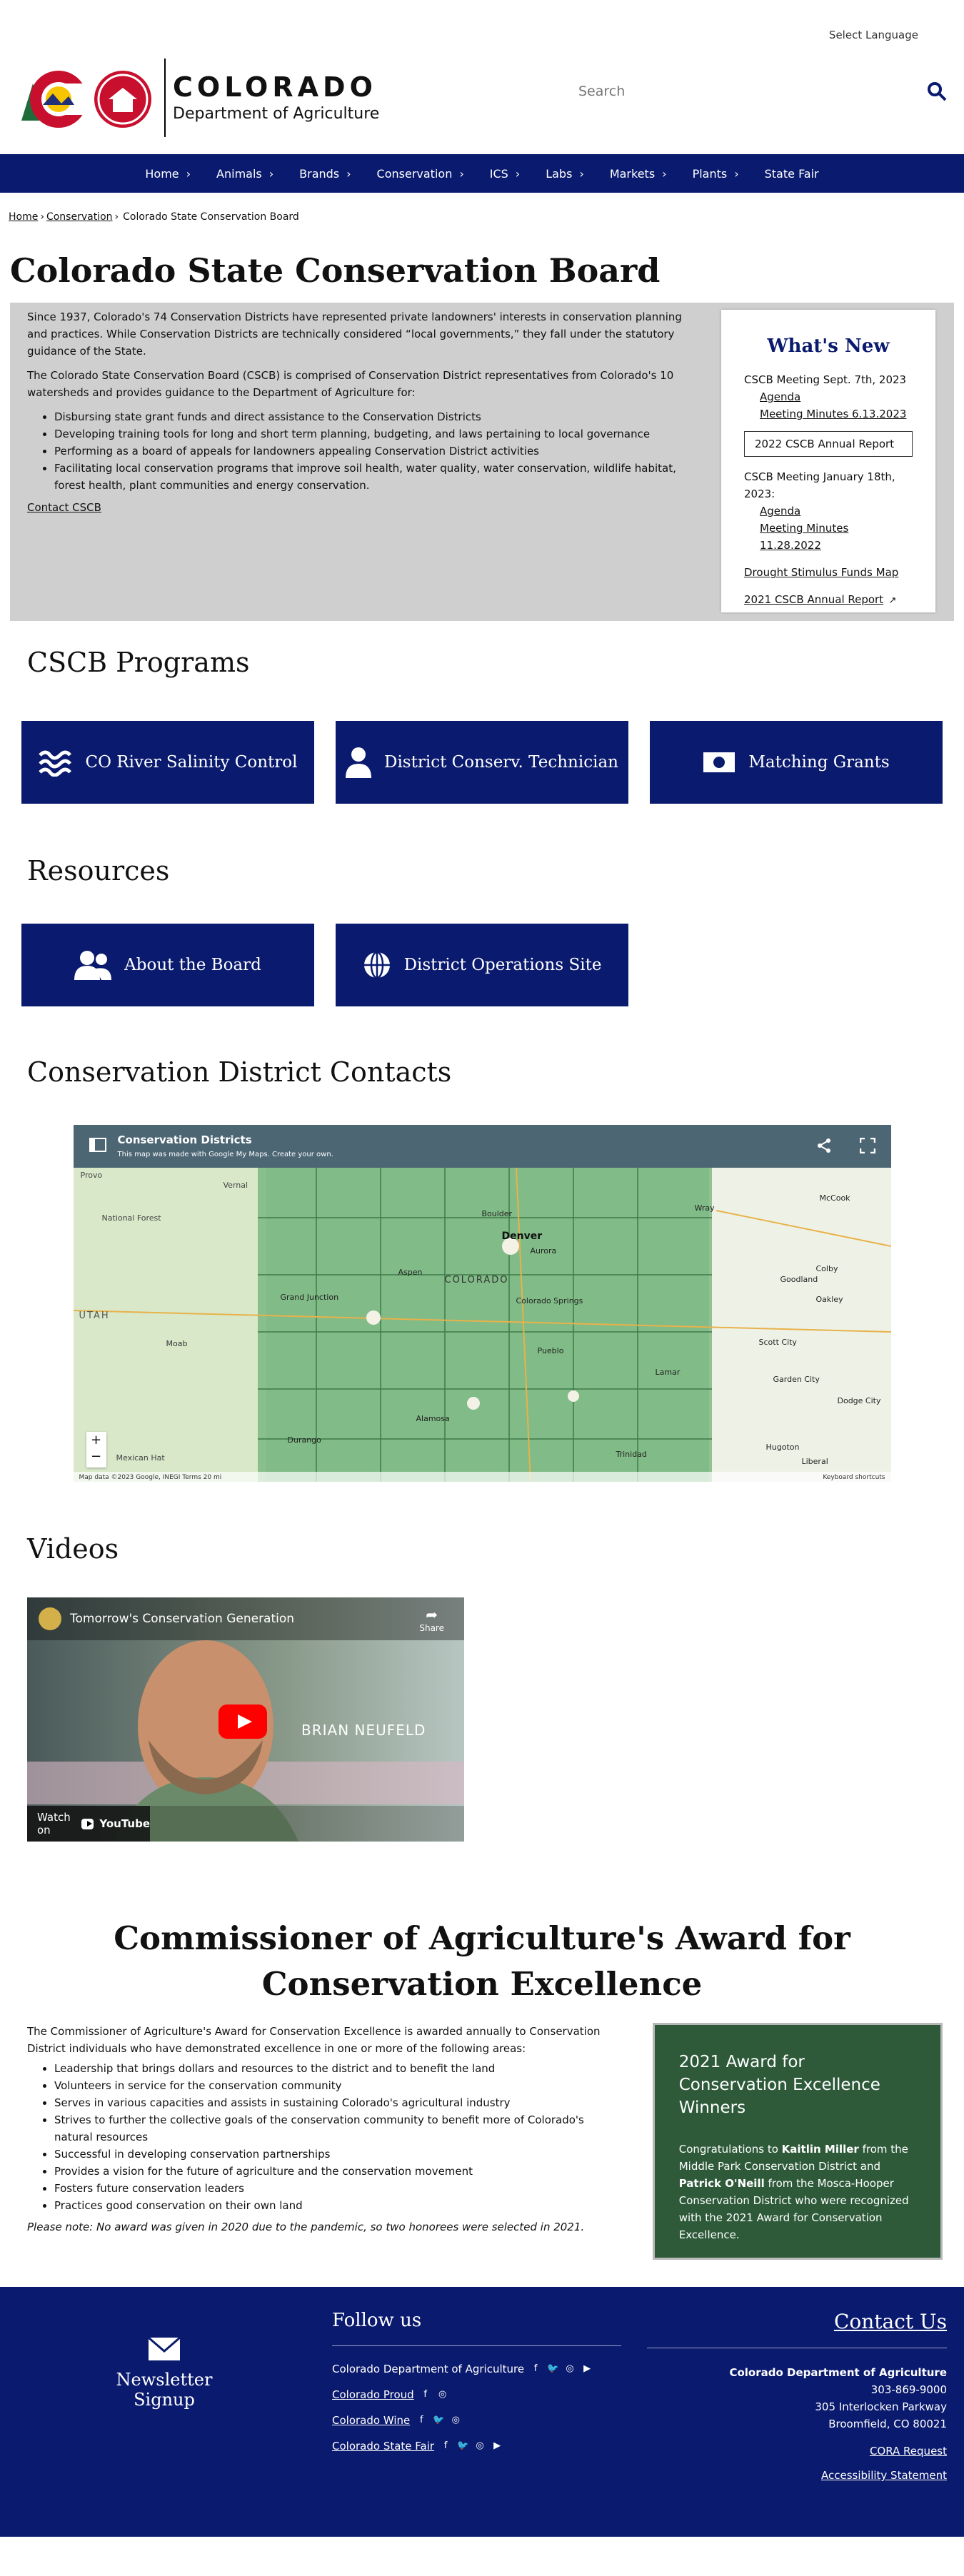 The image size is (964, 2576). I want to click on tile-label: Matching Grants, so click(819, 762).